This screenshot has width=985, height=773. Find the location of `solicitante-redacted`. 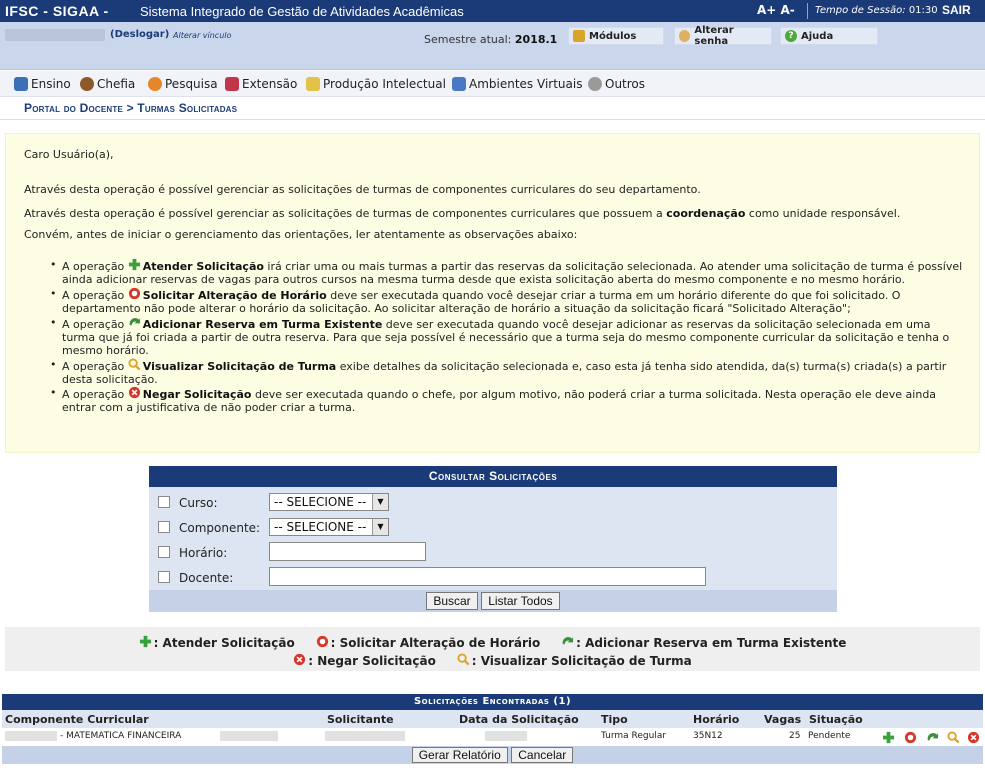

solicitante-redacted is located at coordinates (365, 736).